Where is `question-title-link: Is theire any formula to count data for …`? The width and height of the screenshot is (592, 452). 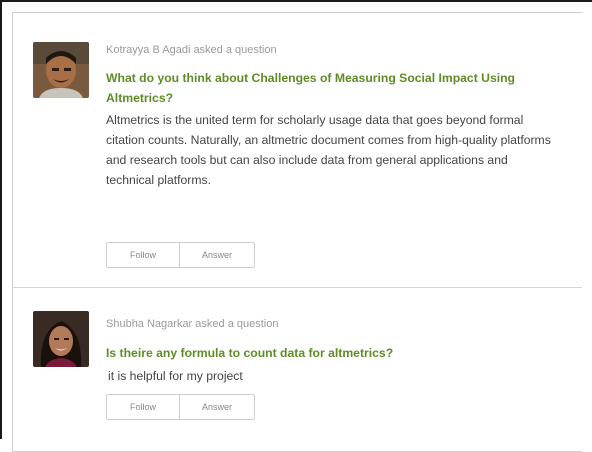
question-title-link: Is theire any formula to count data for … is located at coordinates (336, 353).